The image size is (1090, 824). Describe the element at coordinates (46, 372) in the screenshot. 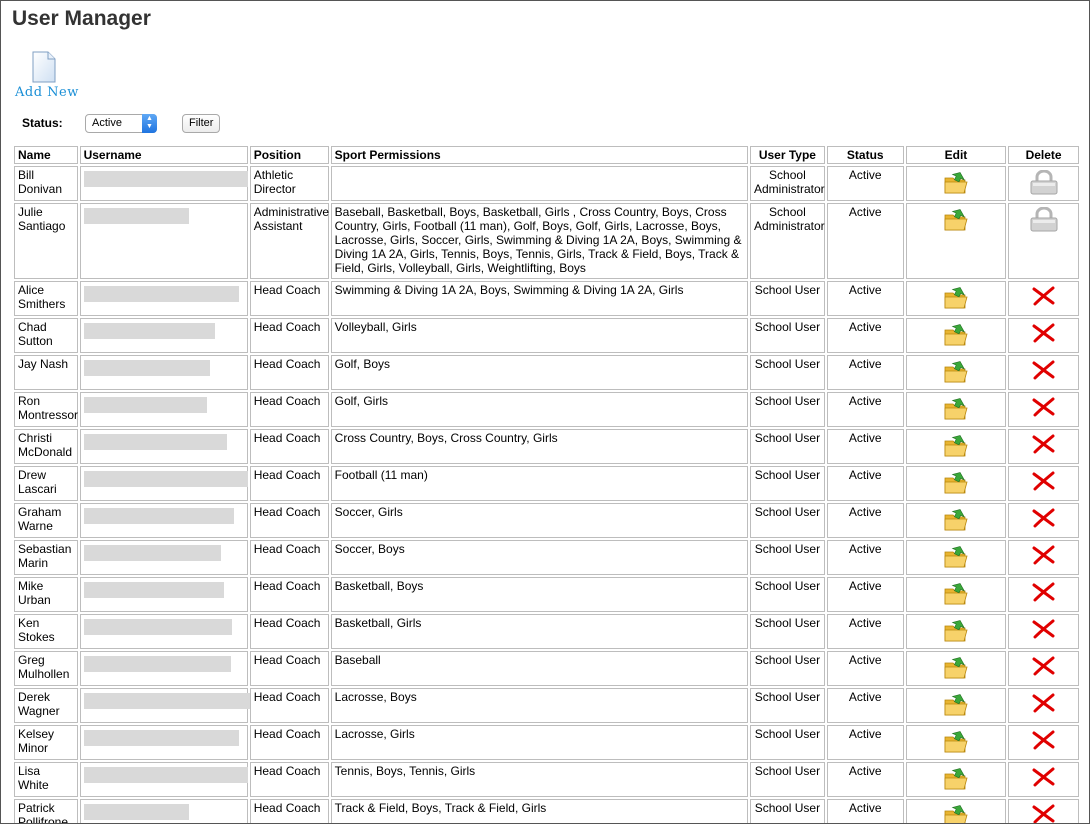

I see `cell-name: Jay Nash` at that location.